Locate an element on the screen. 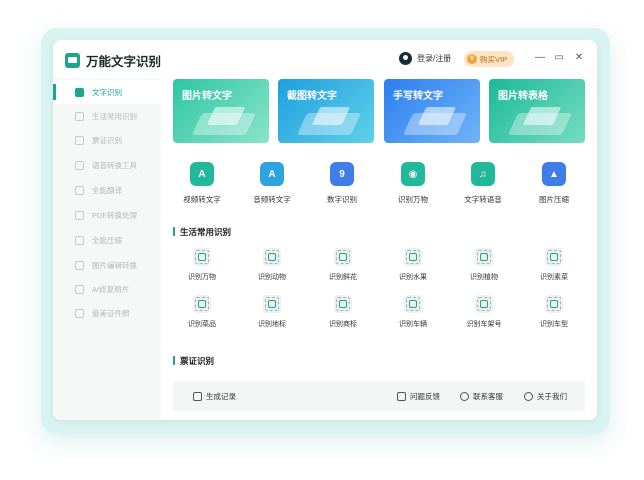 The image size is (644, 480). support-label: 联系客服 is located at coordinates (488, 396).